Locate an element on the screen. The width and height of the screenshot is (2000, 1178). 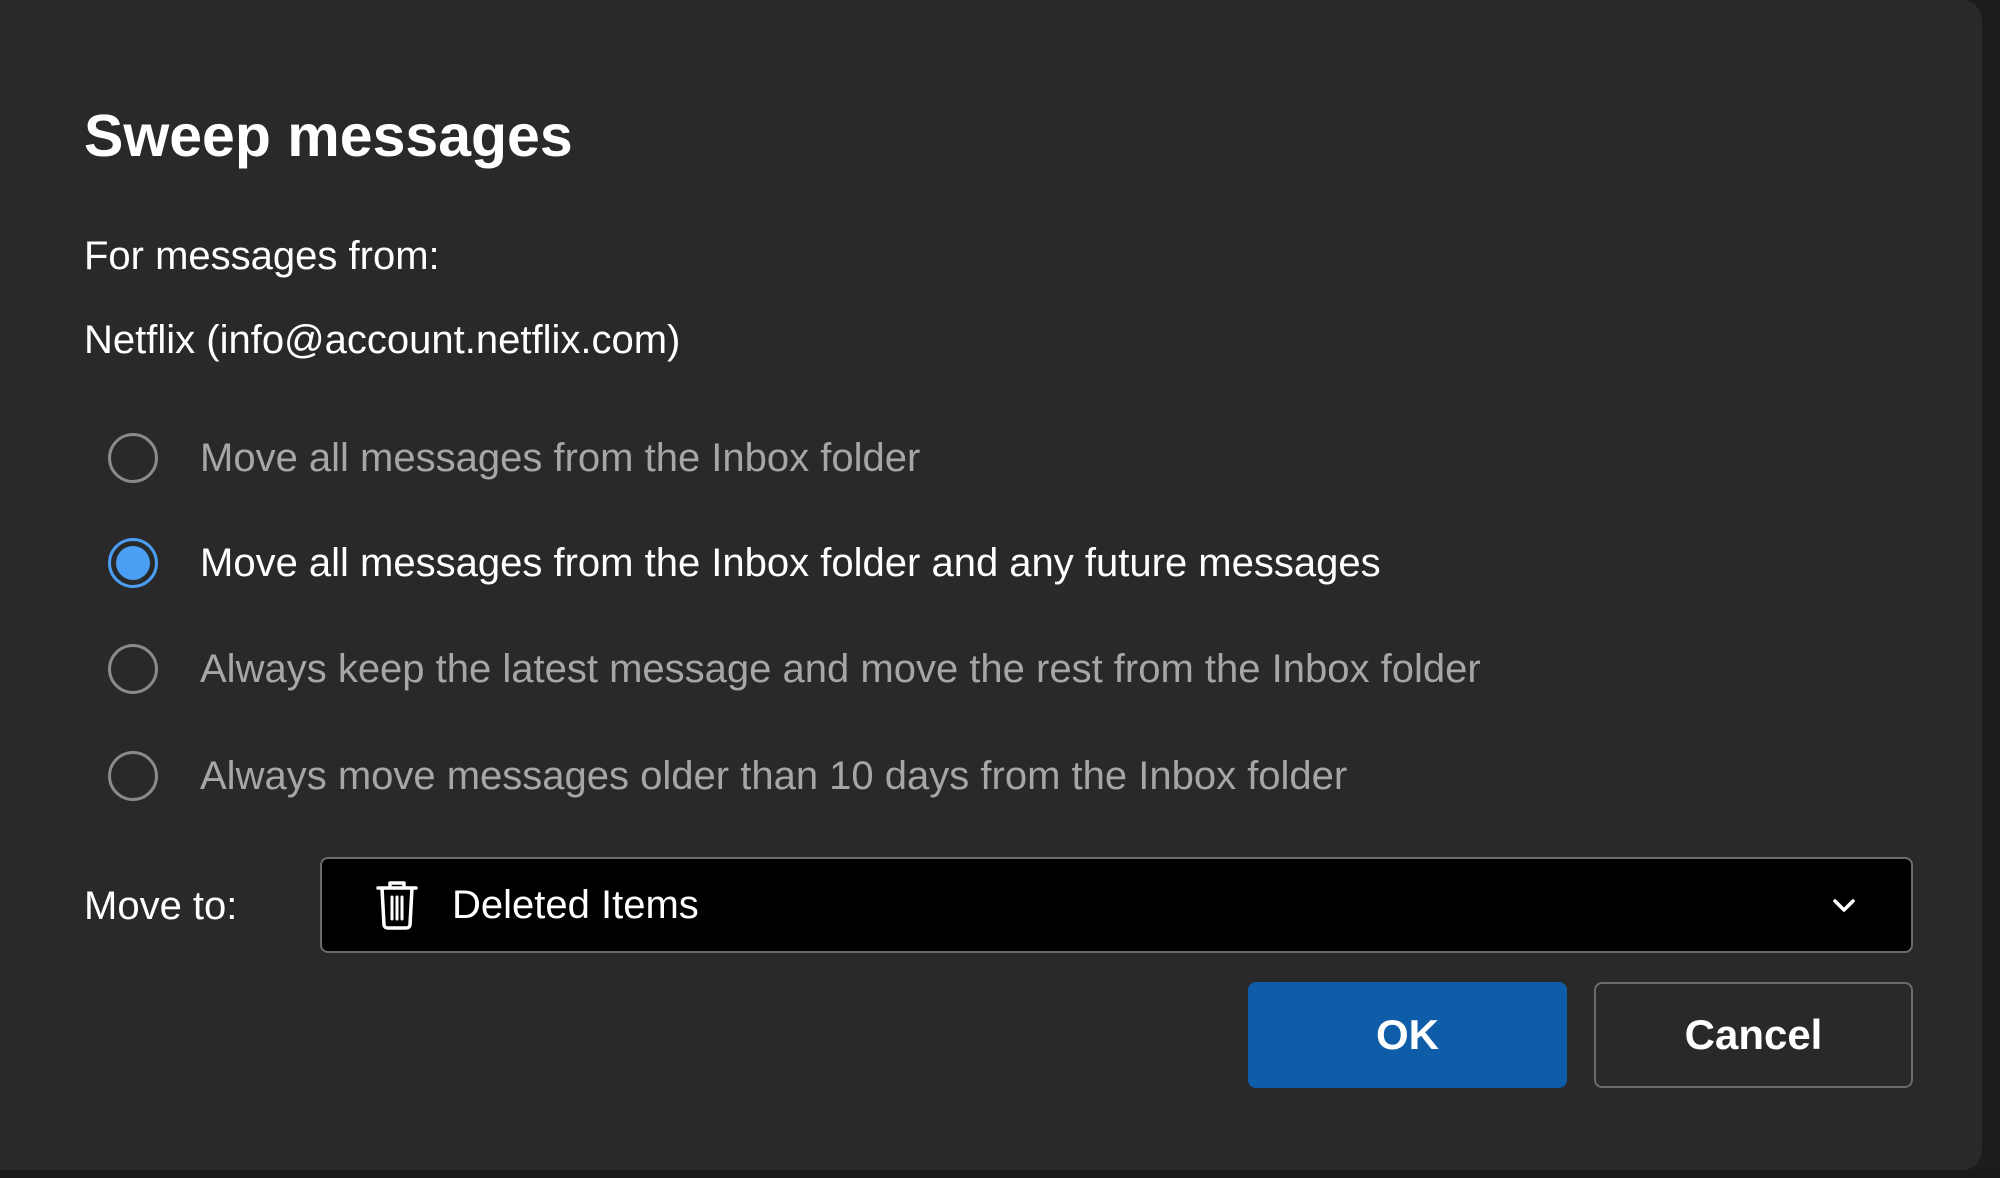
ok-button: OK is located at coordinates (1407, 1035).